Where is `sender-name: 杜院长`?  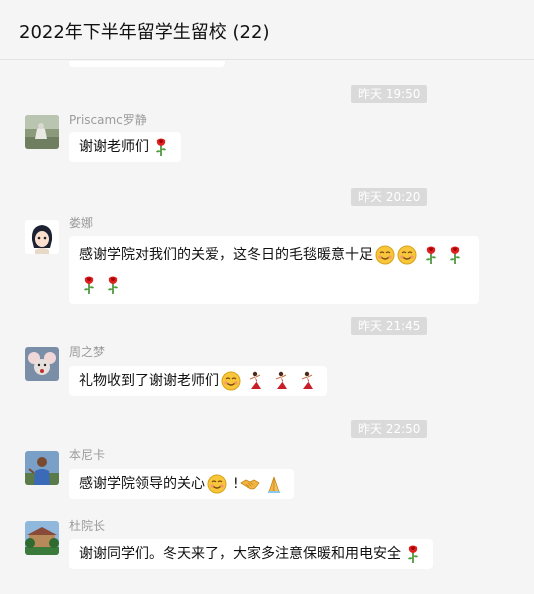 sender-name: 杜院长 is located at coordinates (87, 525).